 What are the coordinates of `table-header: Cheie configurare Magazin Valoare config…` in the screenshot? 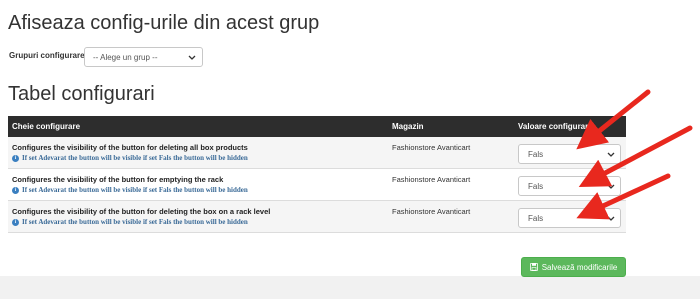 It's located at (317, 126).